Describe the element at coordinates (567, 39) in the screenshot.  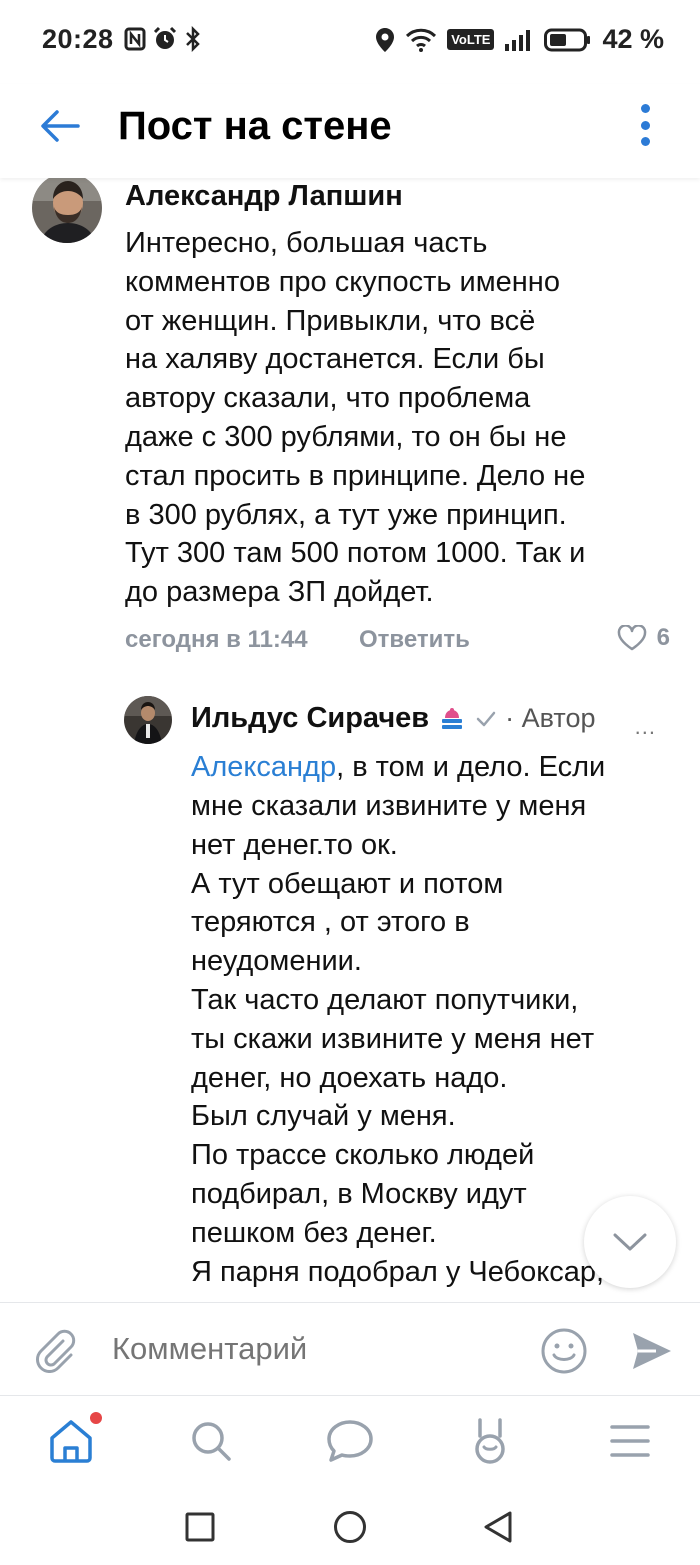
I see `battery-icon` at that location.